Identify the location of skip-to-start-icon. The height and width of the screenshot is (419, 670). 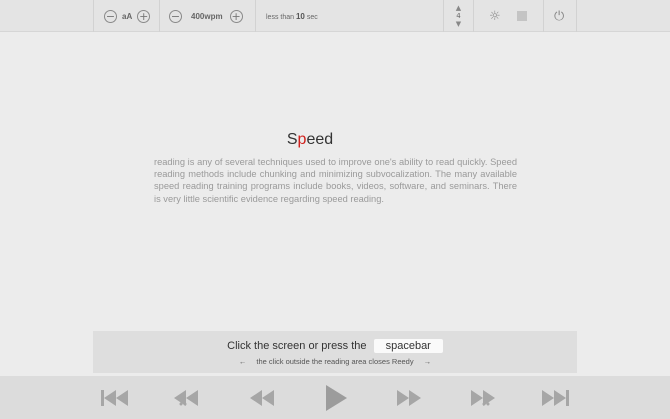
(114, 397).